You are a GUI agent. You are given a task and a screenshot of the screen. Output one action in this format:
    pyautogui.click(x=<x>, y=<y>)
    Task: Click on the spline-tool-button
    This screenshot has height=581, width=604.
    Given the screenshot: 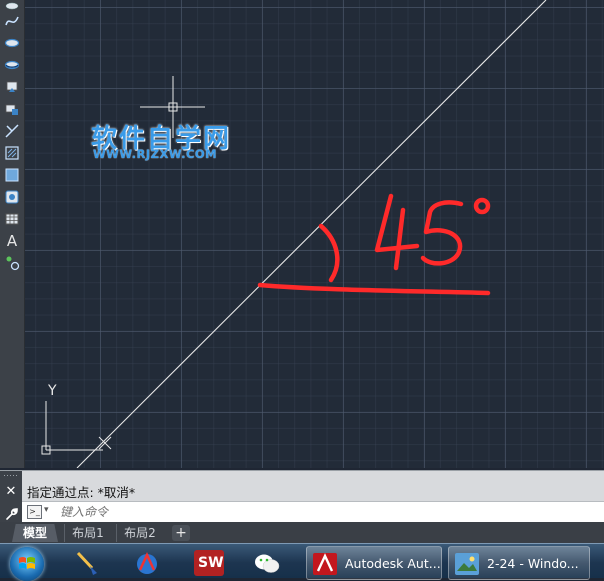 What is the action you would take?
    pyautogui.click(x=12, y=21)
    